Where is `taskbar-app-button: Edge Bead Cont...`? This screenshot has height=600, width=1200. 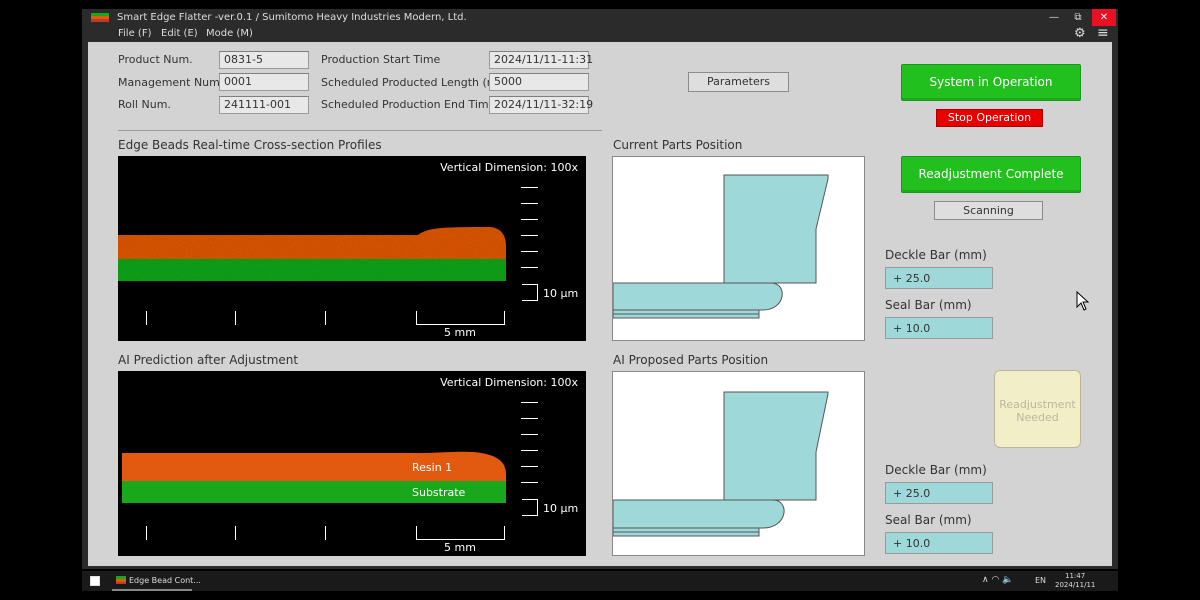 taskbar-app-button: Edge Bead Cont... is located at coordinates (156, 581).